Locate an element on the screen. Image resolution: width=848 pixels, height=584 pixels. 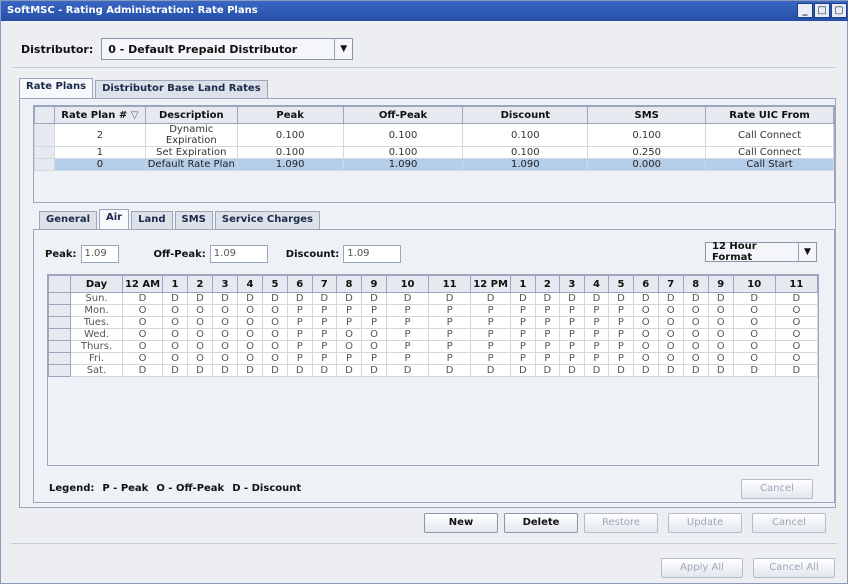
column-header-description: Description is located at coordinates (191, 115).